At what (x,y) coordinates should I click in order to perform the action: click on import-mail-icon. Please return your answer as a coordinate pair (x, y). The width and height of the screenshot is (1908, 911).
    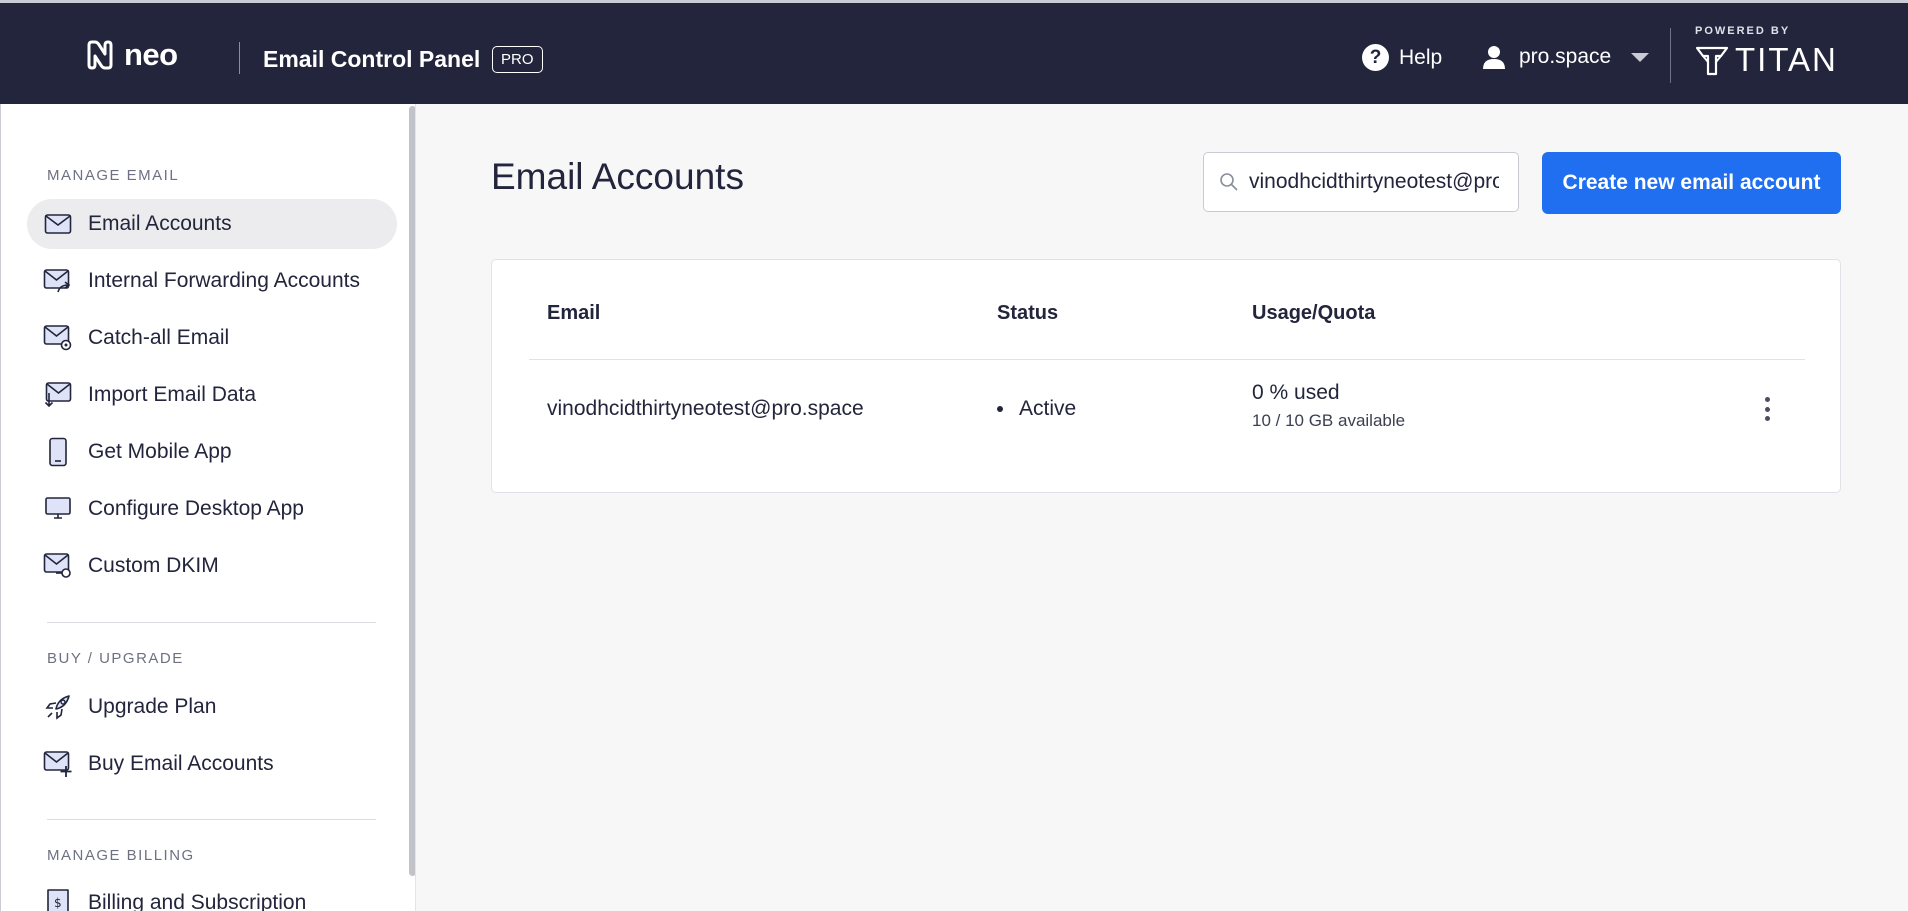
    Looking at the image, I should click on (58, 395).